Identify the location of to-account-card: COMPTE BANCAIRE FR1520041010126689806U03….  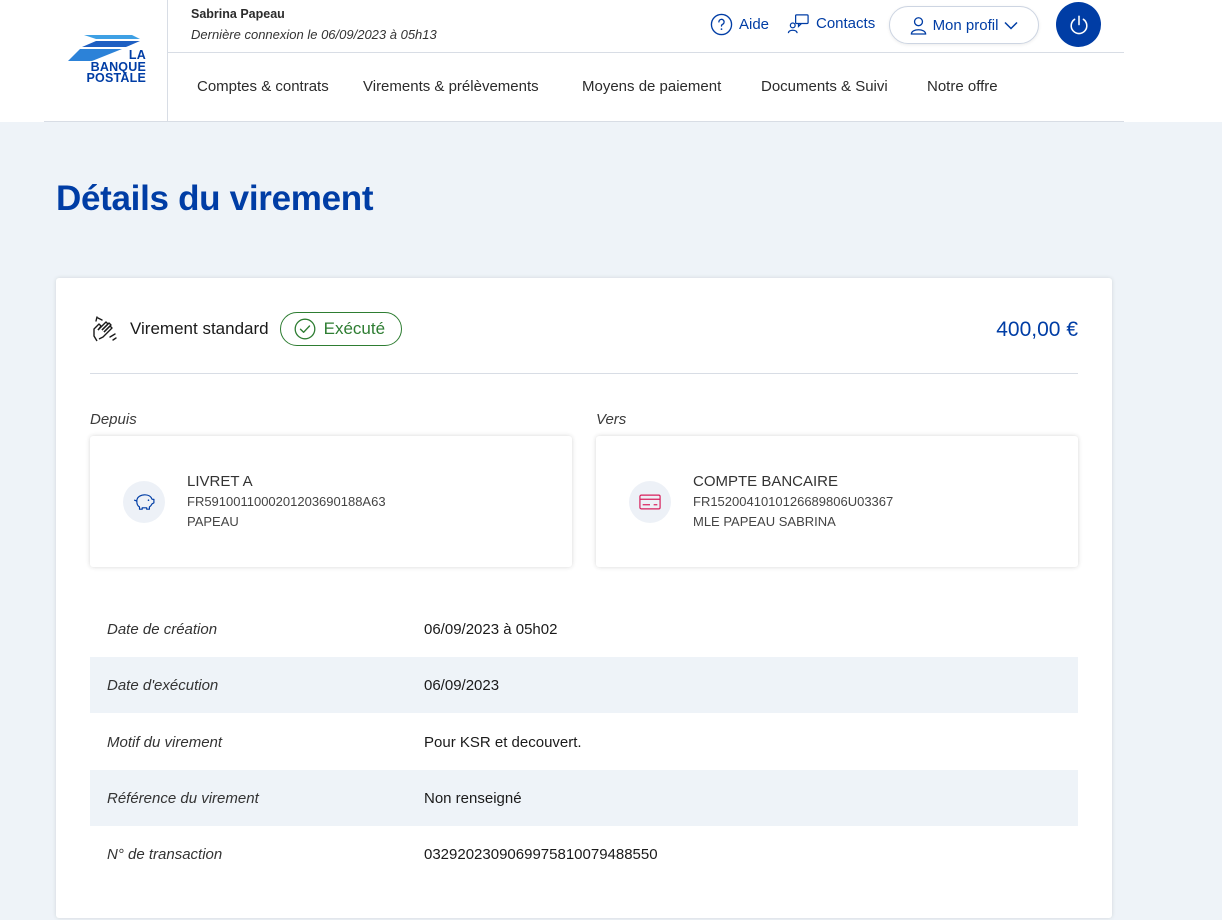
(837, 501).